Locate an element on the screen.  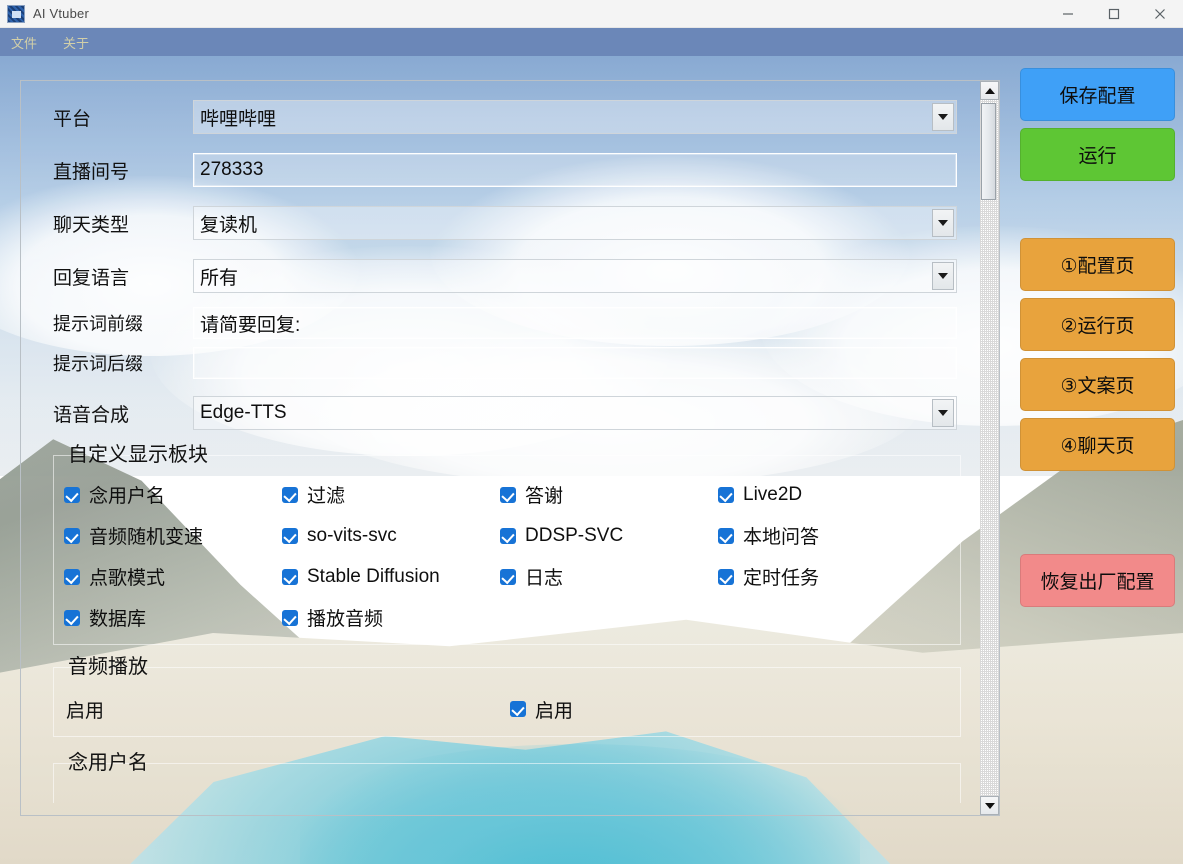
checkbox-item: 音频随机变速 is located at coordinates (173, 535).